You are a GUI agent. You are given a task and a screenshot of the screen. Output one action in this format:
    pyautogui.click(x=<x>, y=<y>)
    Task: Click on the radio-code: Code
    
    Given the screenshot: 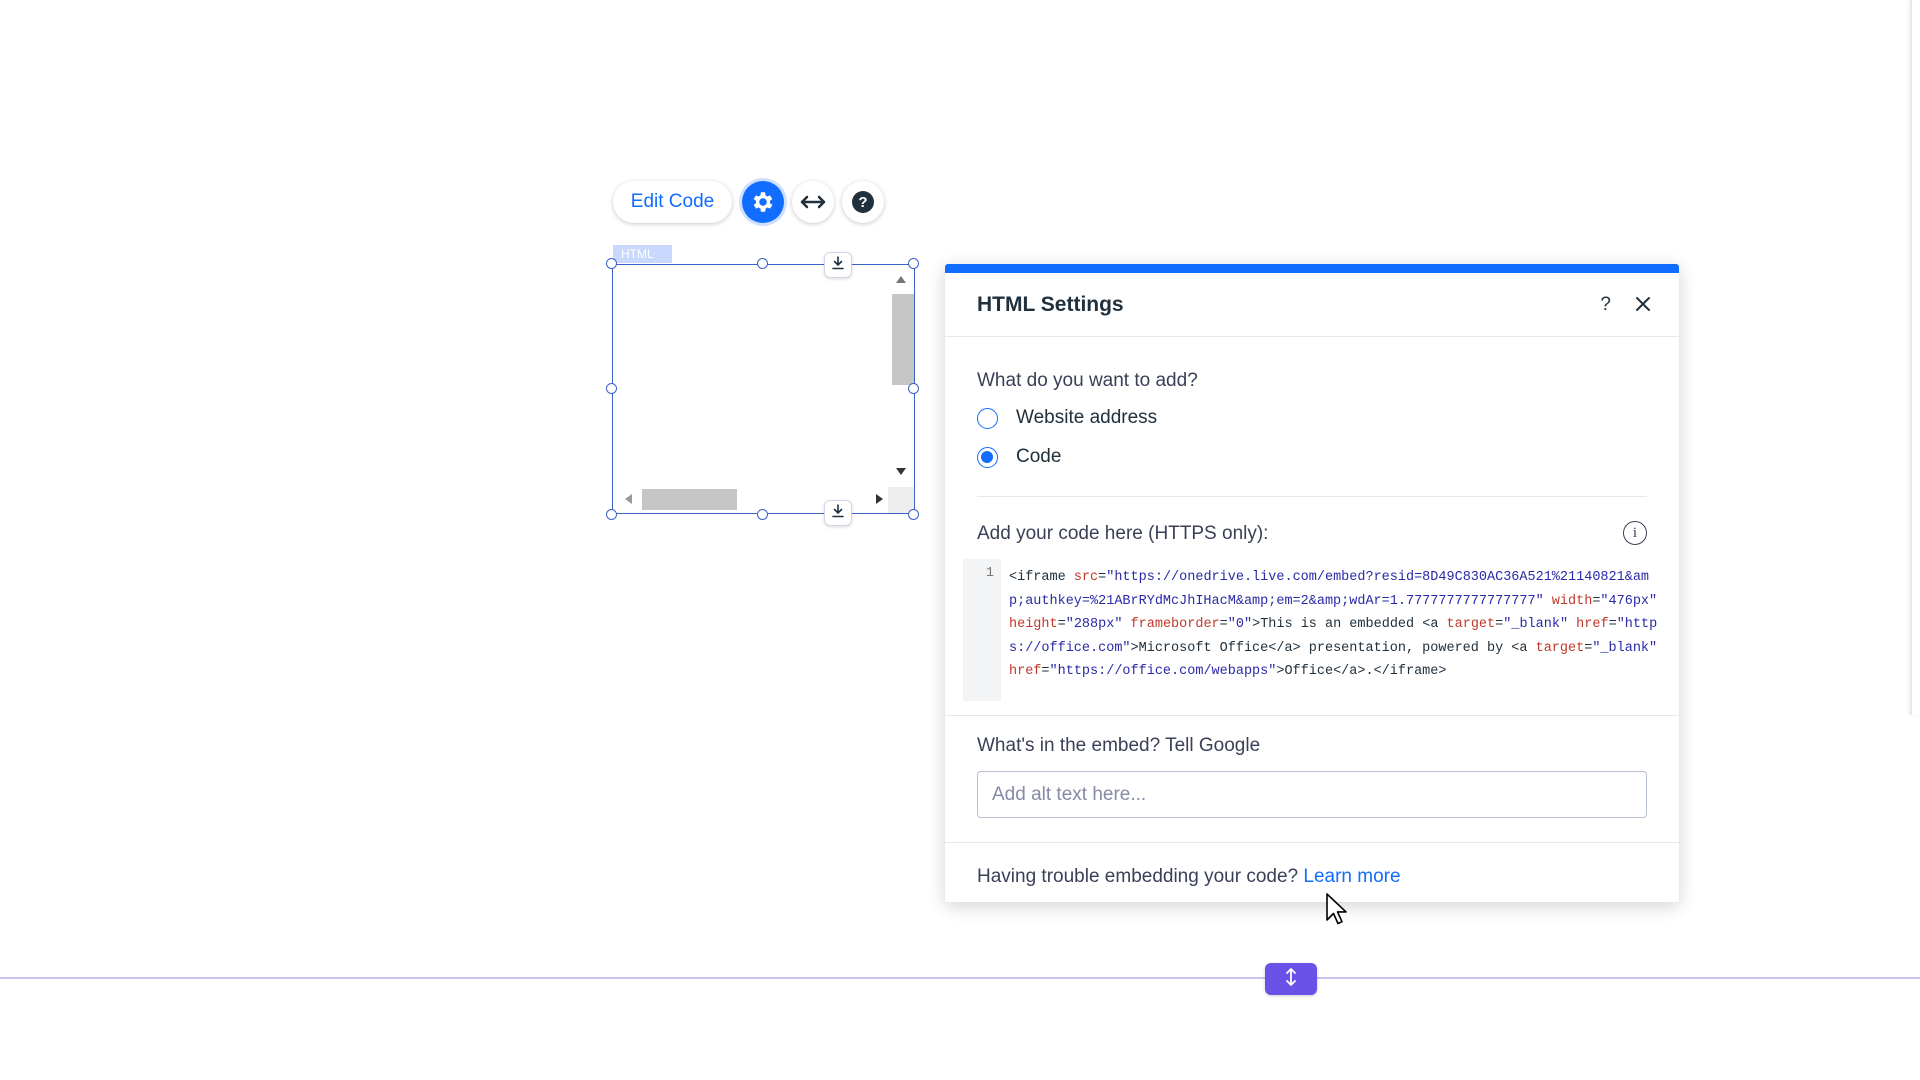 What is the action you would take?
    pyautogui.click(x=1019, y=457)
    